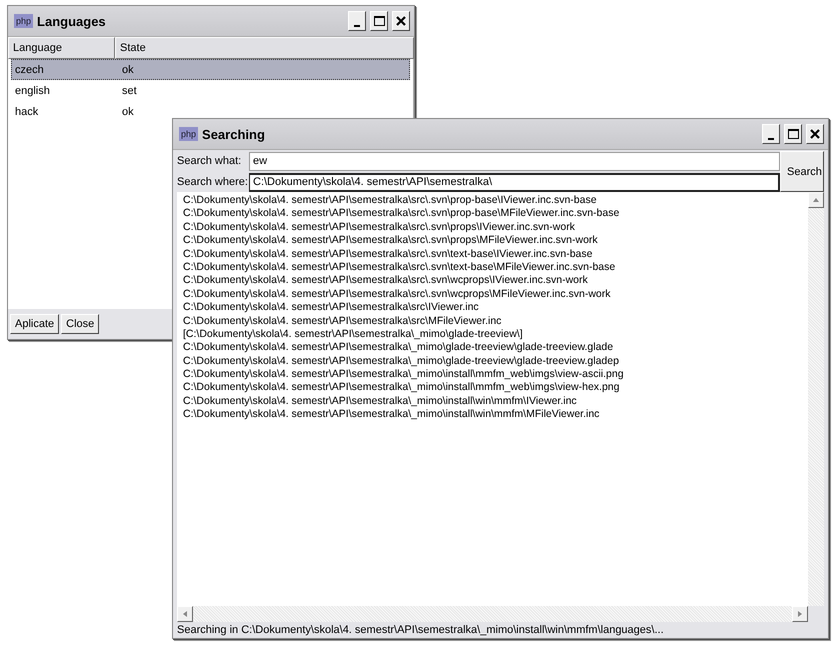 The height and width of the screenshot is (645, 837). Describe the element at coordinates (492, 201) in the screenshot. I see `result-item: C:\Dokumenty\skola\4. semestr\API\semestralka\src\.svn\prop-base\IViewer.inc.svn-base` at that location.